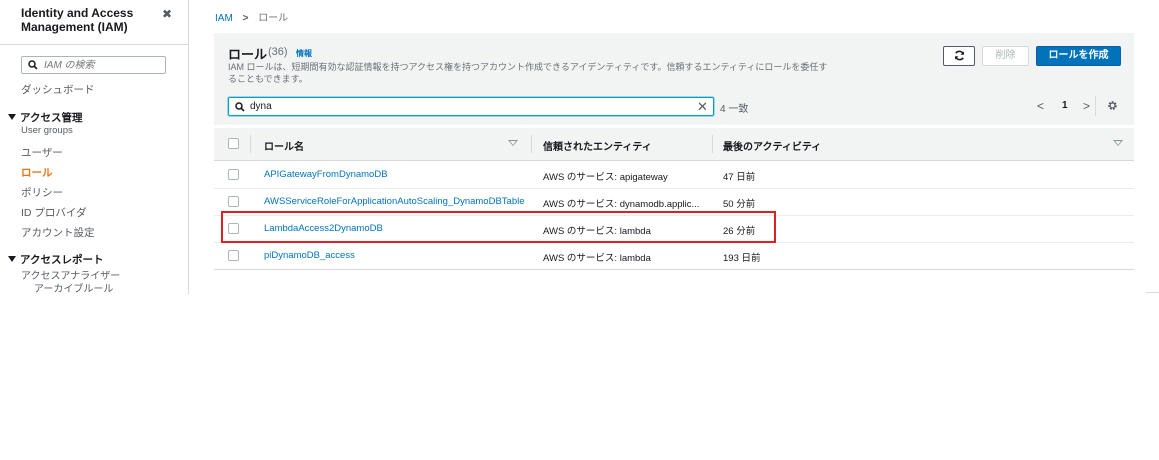 The width and height of the screenshot is (1159, 460). Describe the element at coordinates (742, 258) in the screenshot. I see `last-activity: 193 日前` at that location.